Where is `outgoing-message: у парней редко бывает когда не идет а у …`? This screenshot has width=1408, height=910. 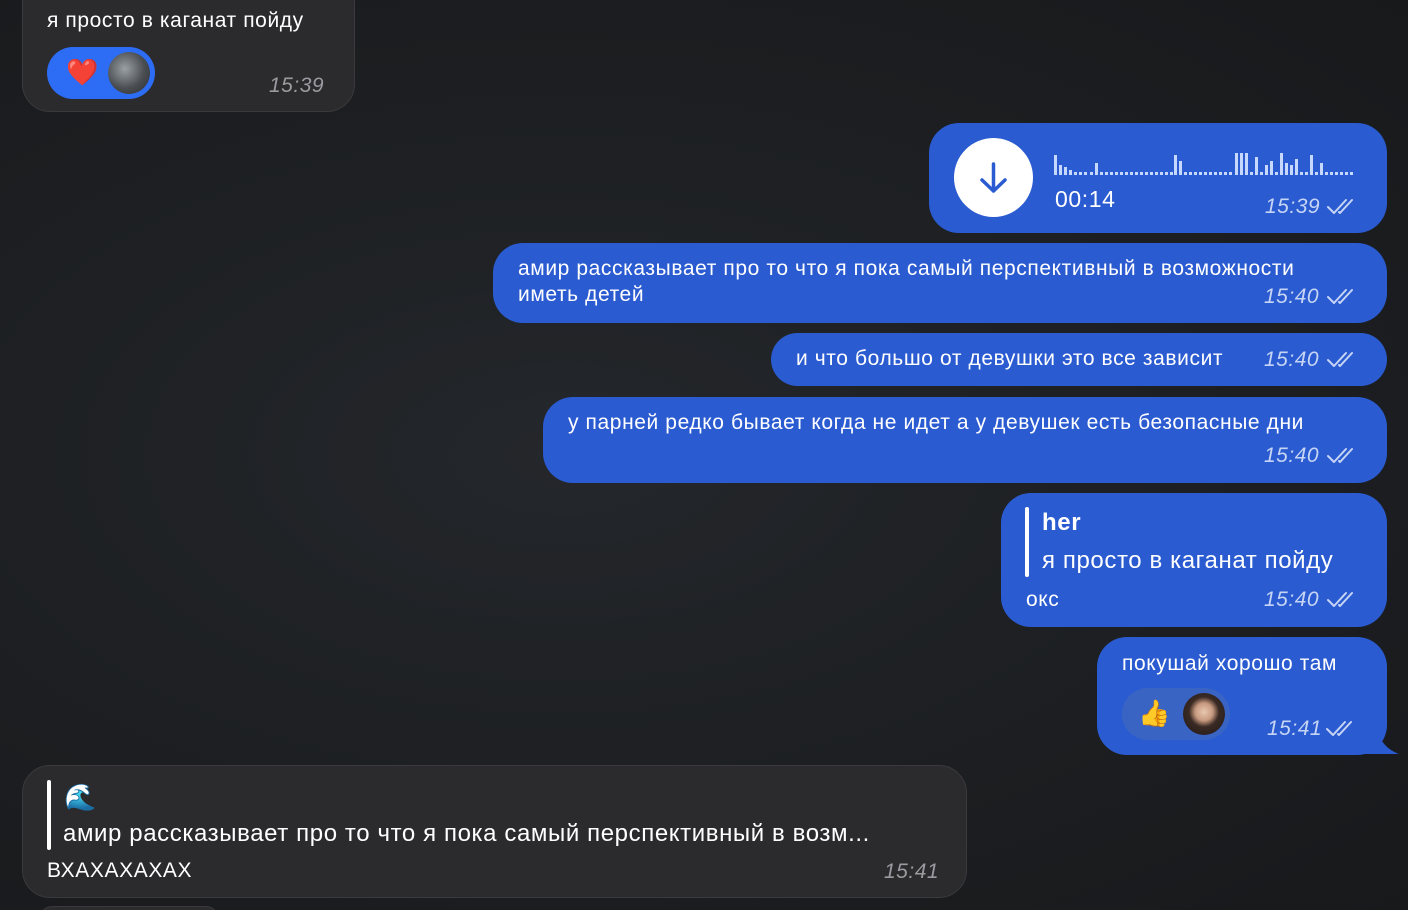 outgoing-message: у парней редко бывает когда не идет а у … is located at coordinates (965, 440).